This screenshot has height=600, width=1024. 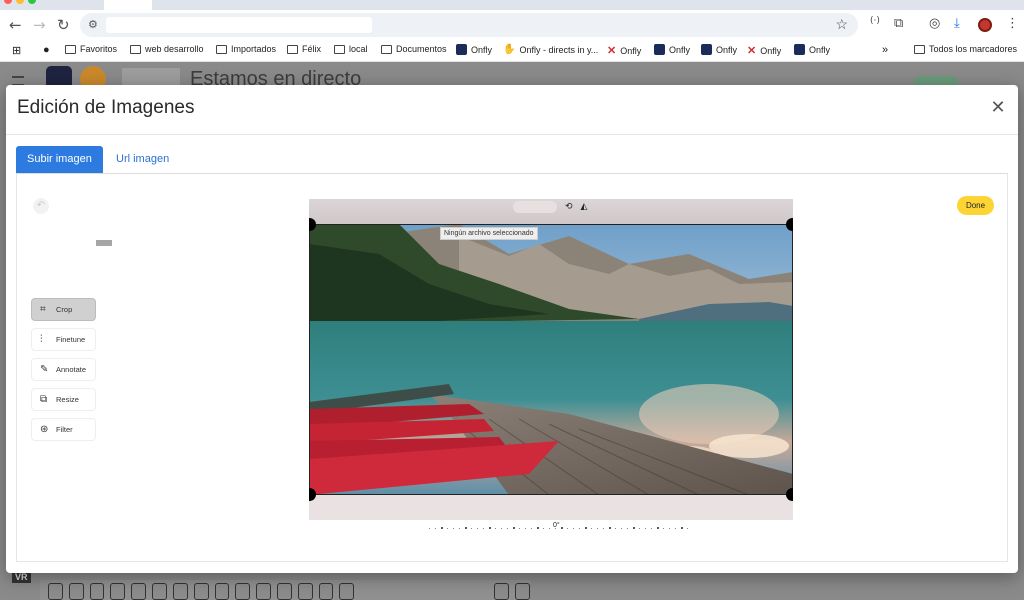 What do you see at coordinates (93, 24) in the screenshot?
I see `site-info-icon: ⚙` at bounding box center [93, 24].